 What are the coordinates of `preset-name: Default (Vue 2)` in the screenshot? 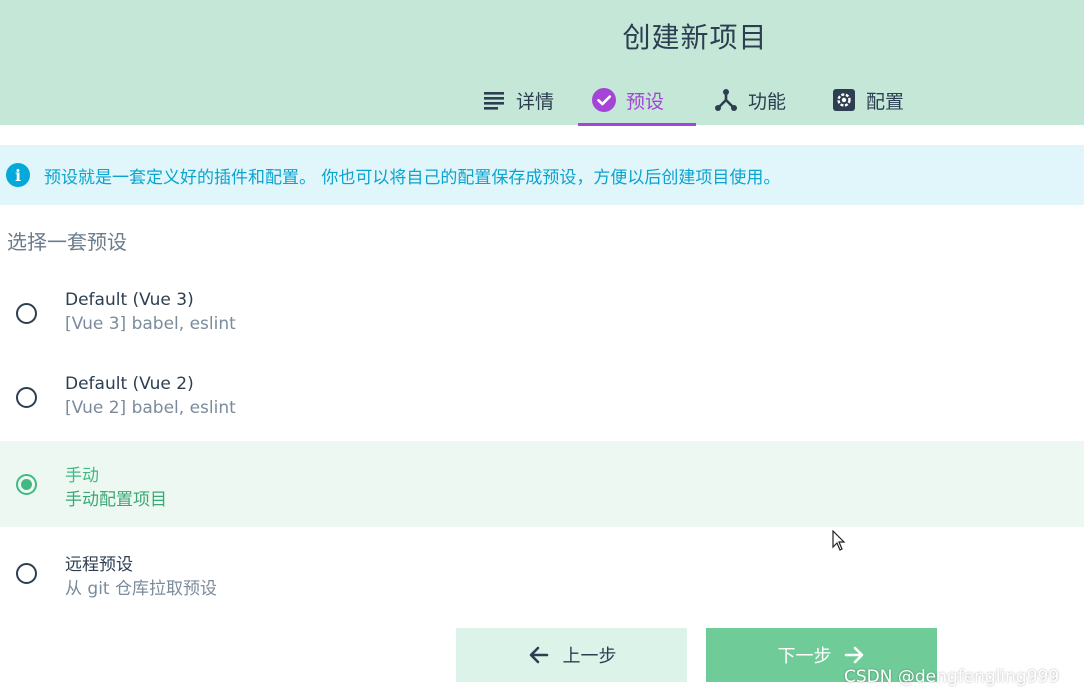 It's located at (129, 384).